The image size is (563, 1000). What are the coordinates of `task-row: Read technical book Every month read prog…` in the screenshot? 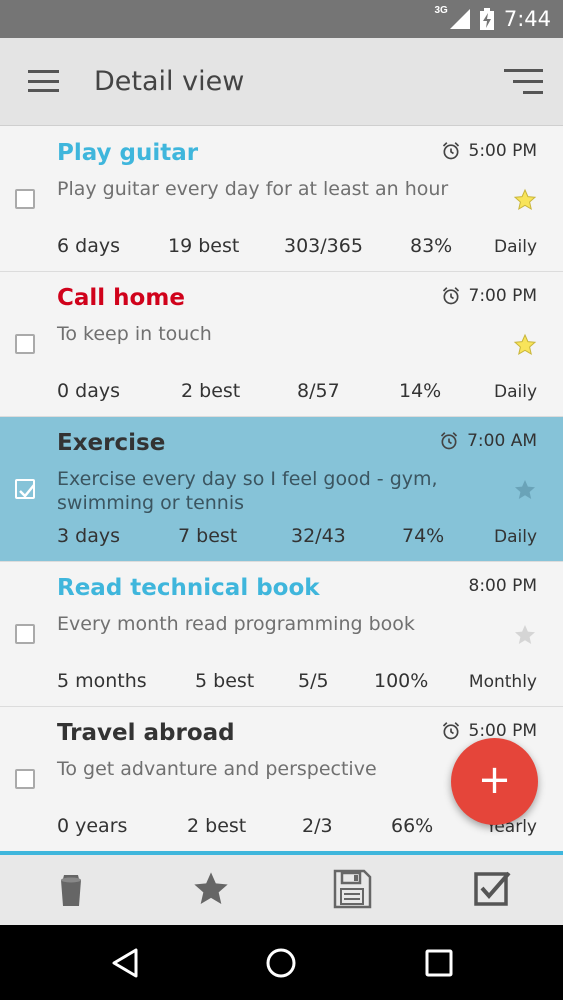 It's located at (281, 634).